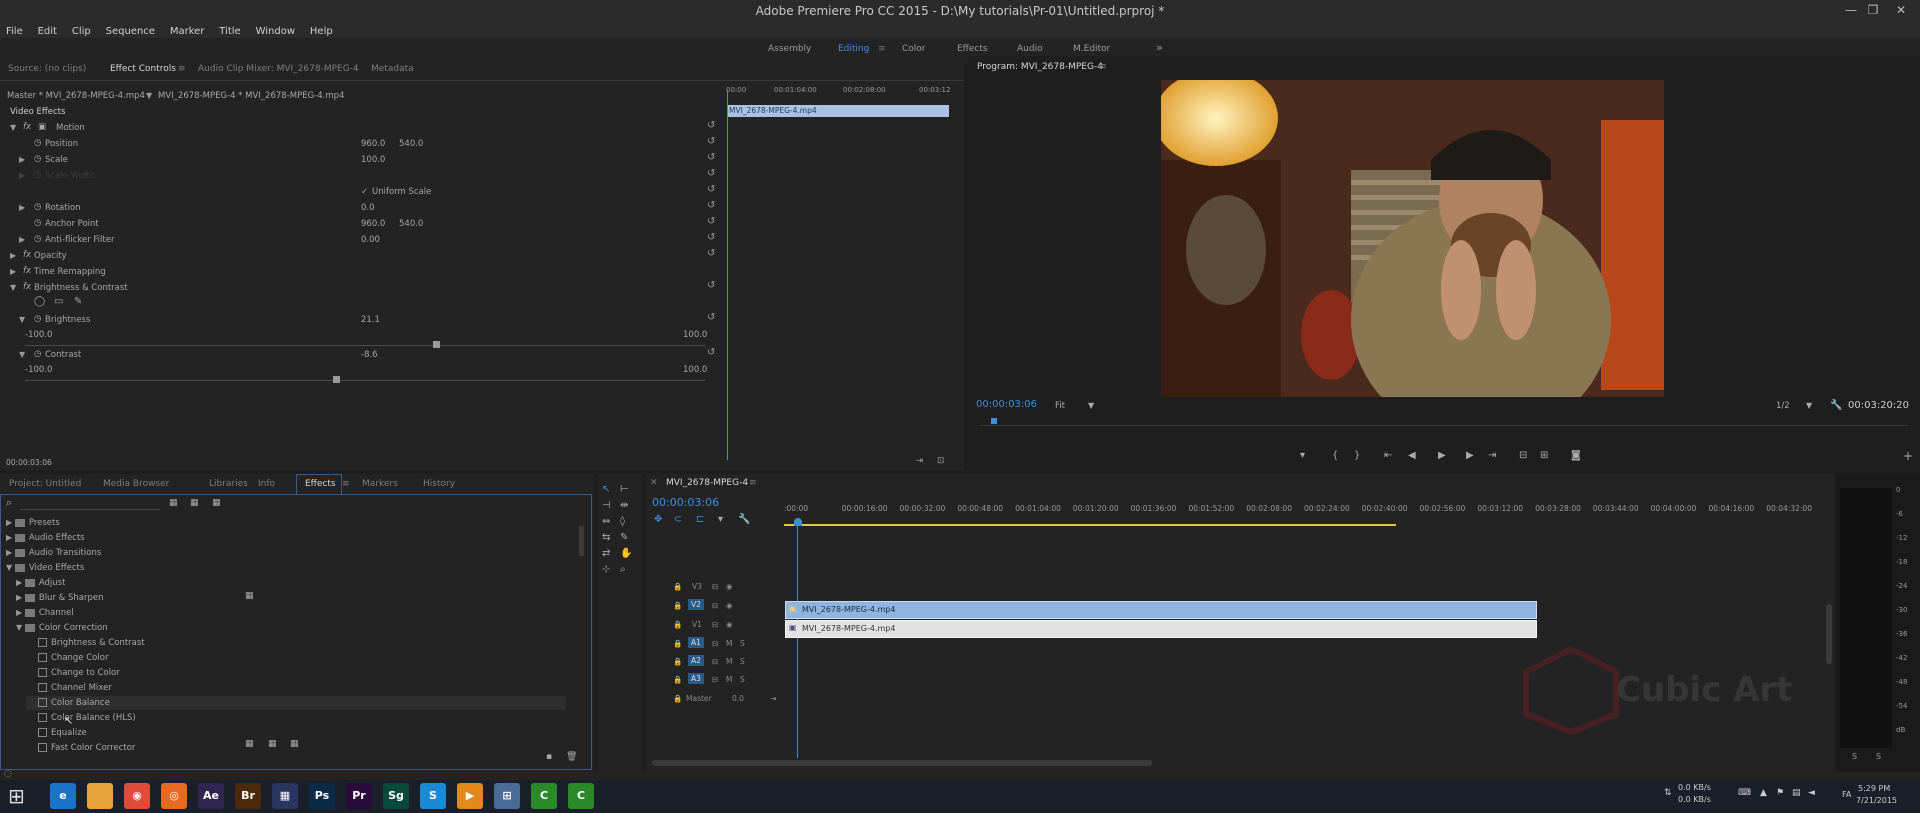 The image size is (1920, 813). What do you see at coordinates (1060, 406) in the screenshot?
I see `zoom-fit-select: Fit` at bounding box center [1060, 406].